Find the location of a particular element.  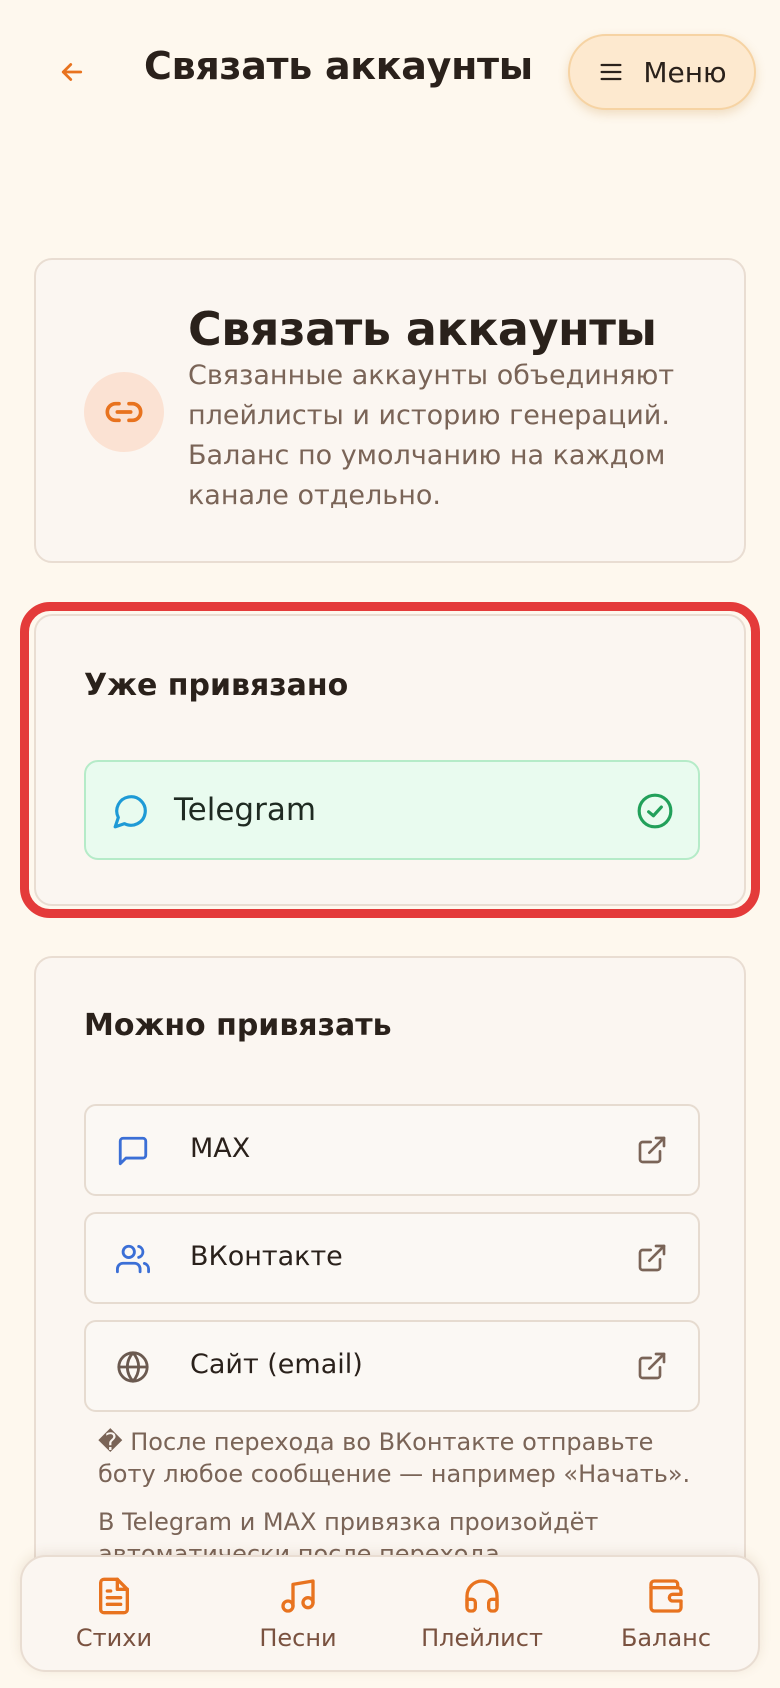

intro-title: Связать аккаунты is located at coordinates (422, 329).